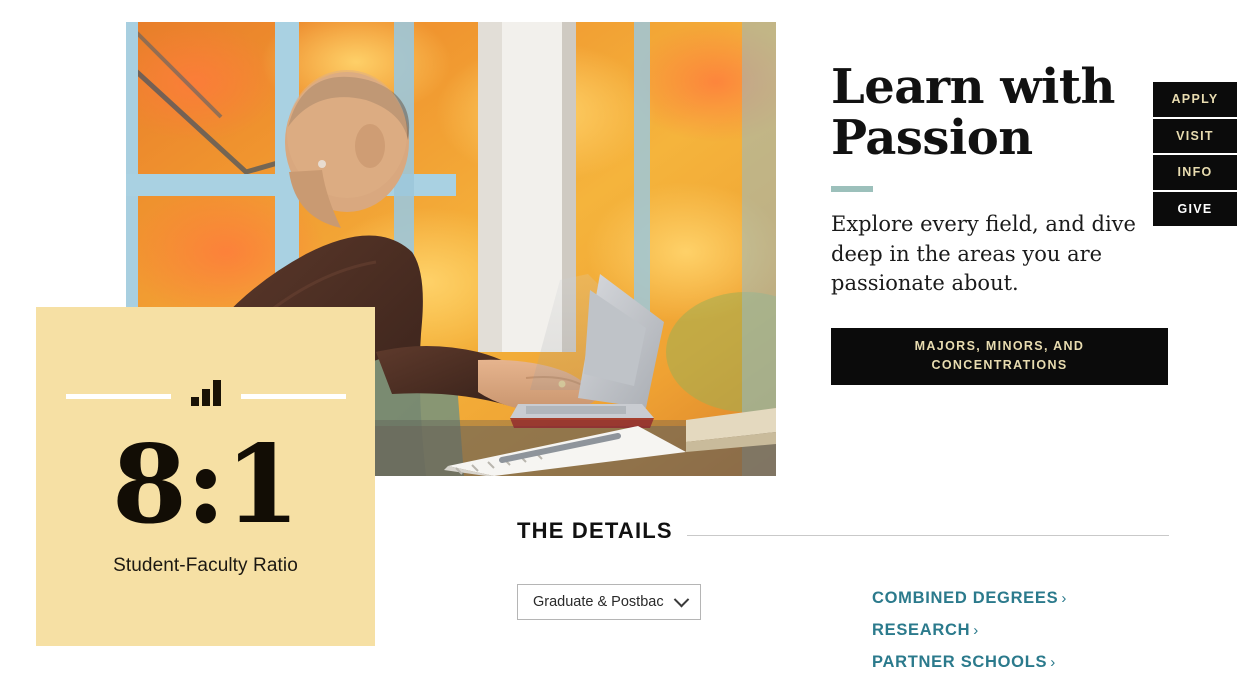 This screenshot has width=1242, height=700. Describe the element at coordinates (852, 188) in the screenshot. I see `hero-accent-rule` at that location.